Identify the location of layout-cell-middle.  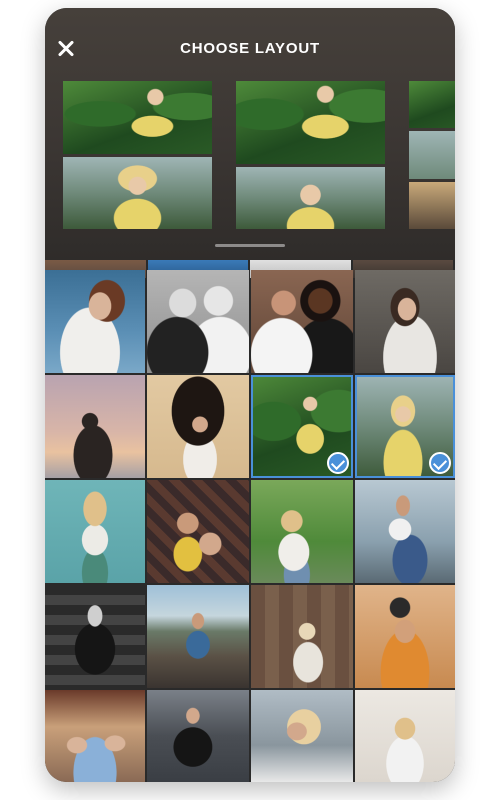
(432, 155).